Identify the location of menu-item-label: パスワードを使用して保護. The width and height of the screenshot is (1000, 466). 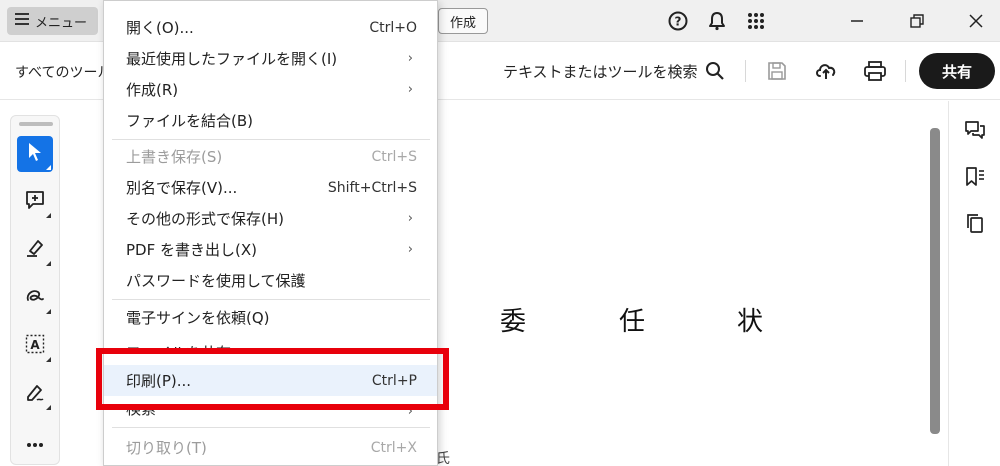
(216, 281).